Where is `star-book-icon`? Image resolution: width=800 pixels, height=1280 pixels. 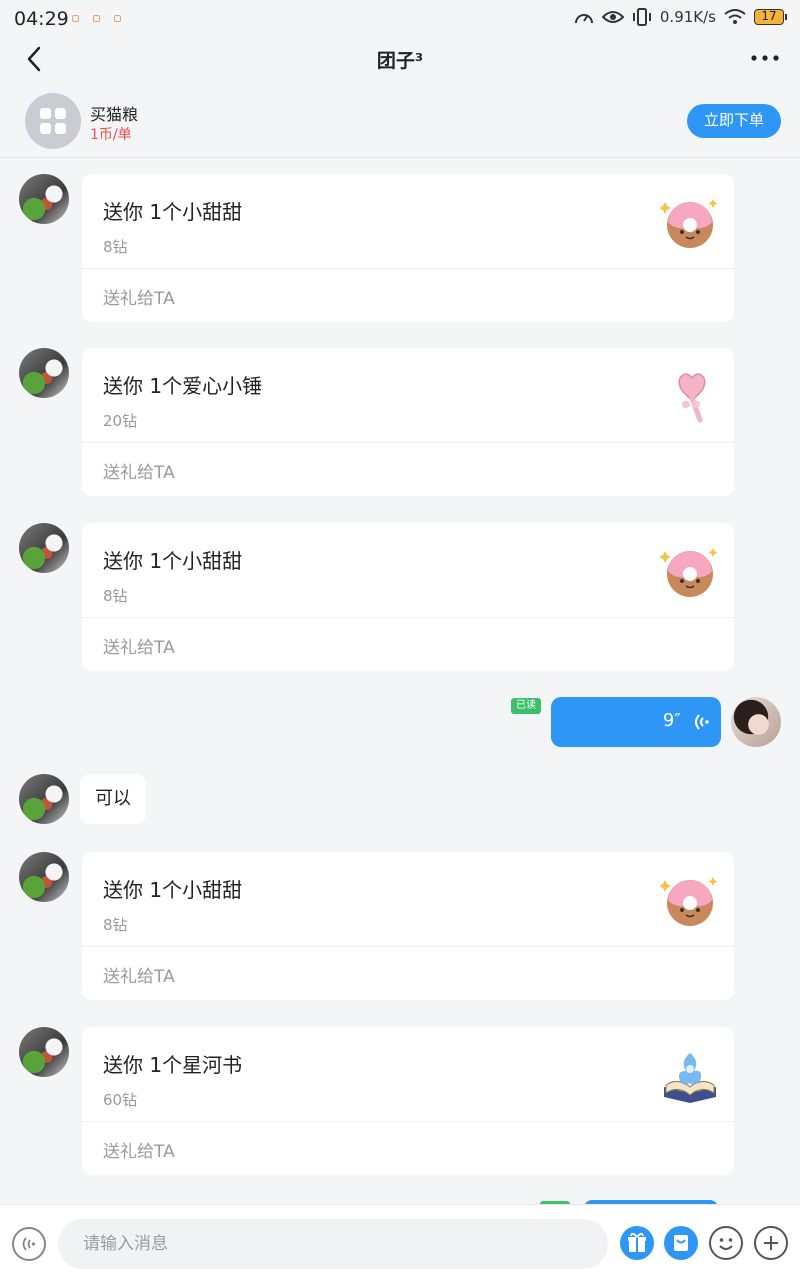
star-book-icon is located at coordinates (690, 1078).